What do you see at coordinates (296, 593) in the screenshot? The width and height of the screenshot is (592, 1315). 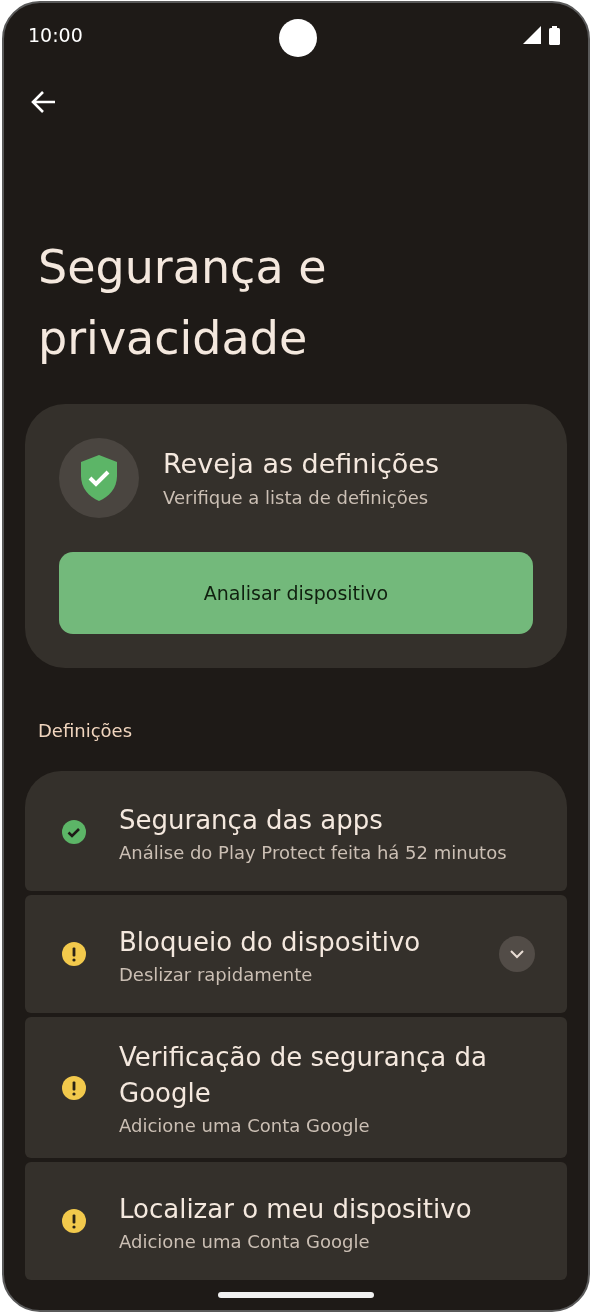 I see `scan-button: Analisar dispositivo` at bounding box center [296, 593].